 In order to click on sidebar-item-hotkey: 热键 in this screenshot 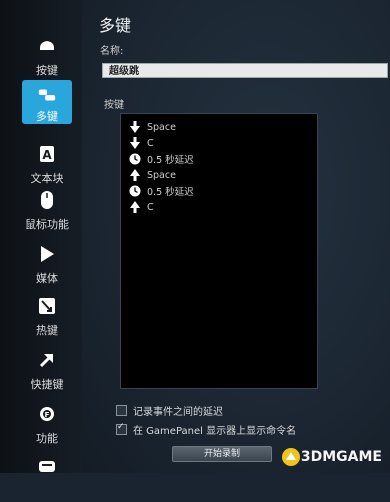, I will do `click(47, 316)`.